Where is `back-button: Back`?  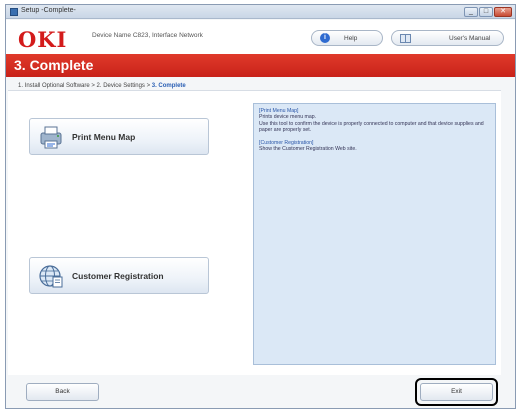
back-button: Back is located at coordinates (62, 392).